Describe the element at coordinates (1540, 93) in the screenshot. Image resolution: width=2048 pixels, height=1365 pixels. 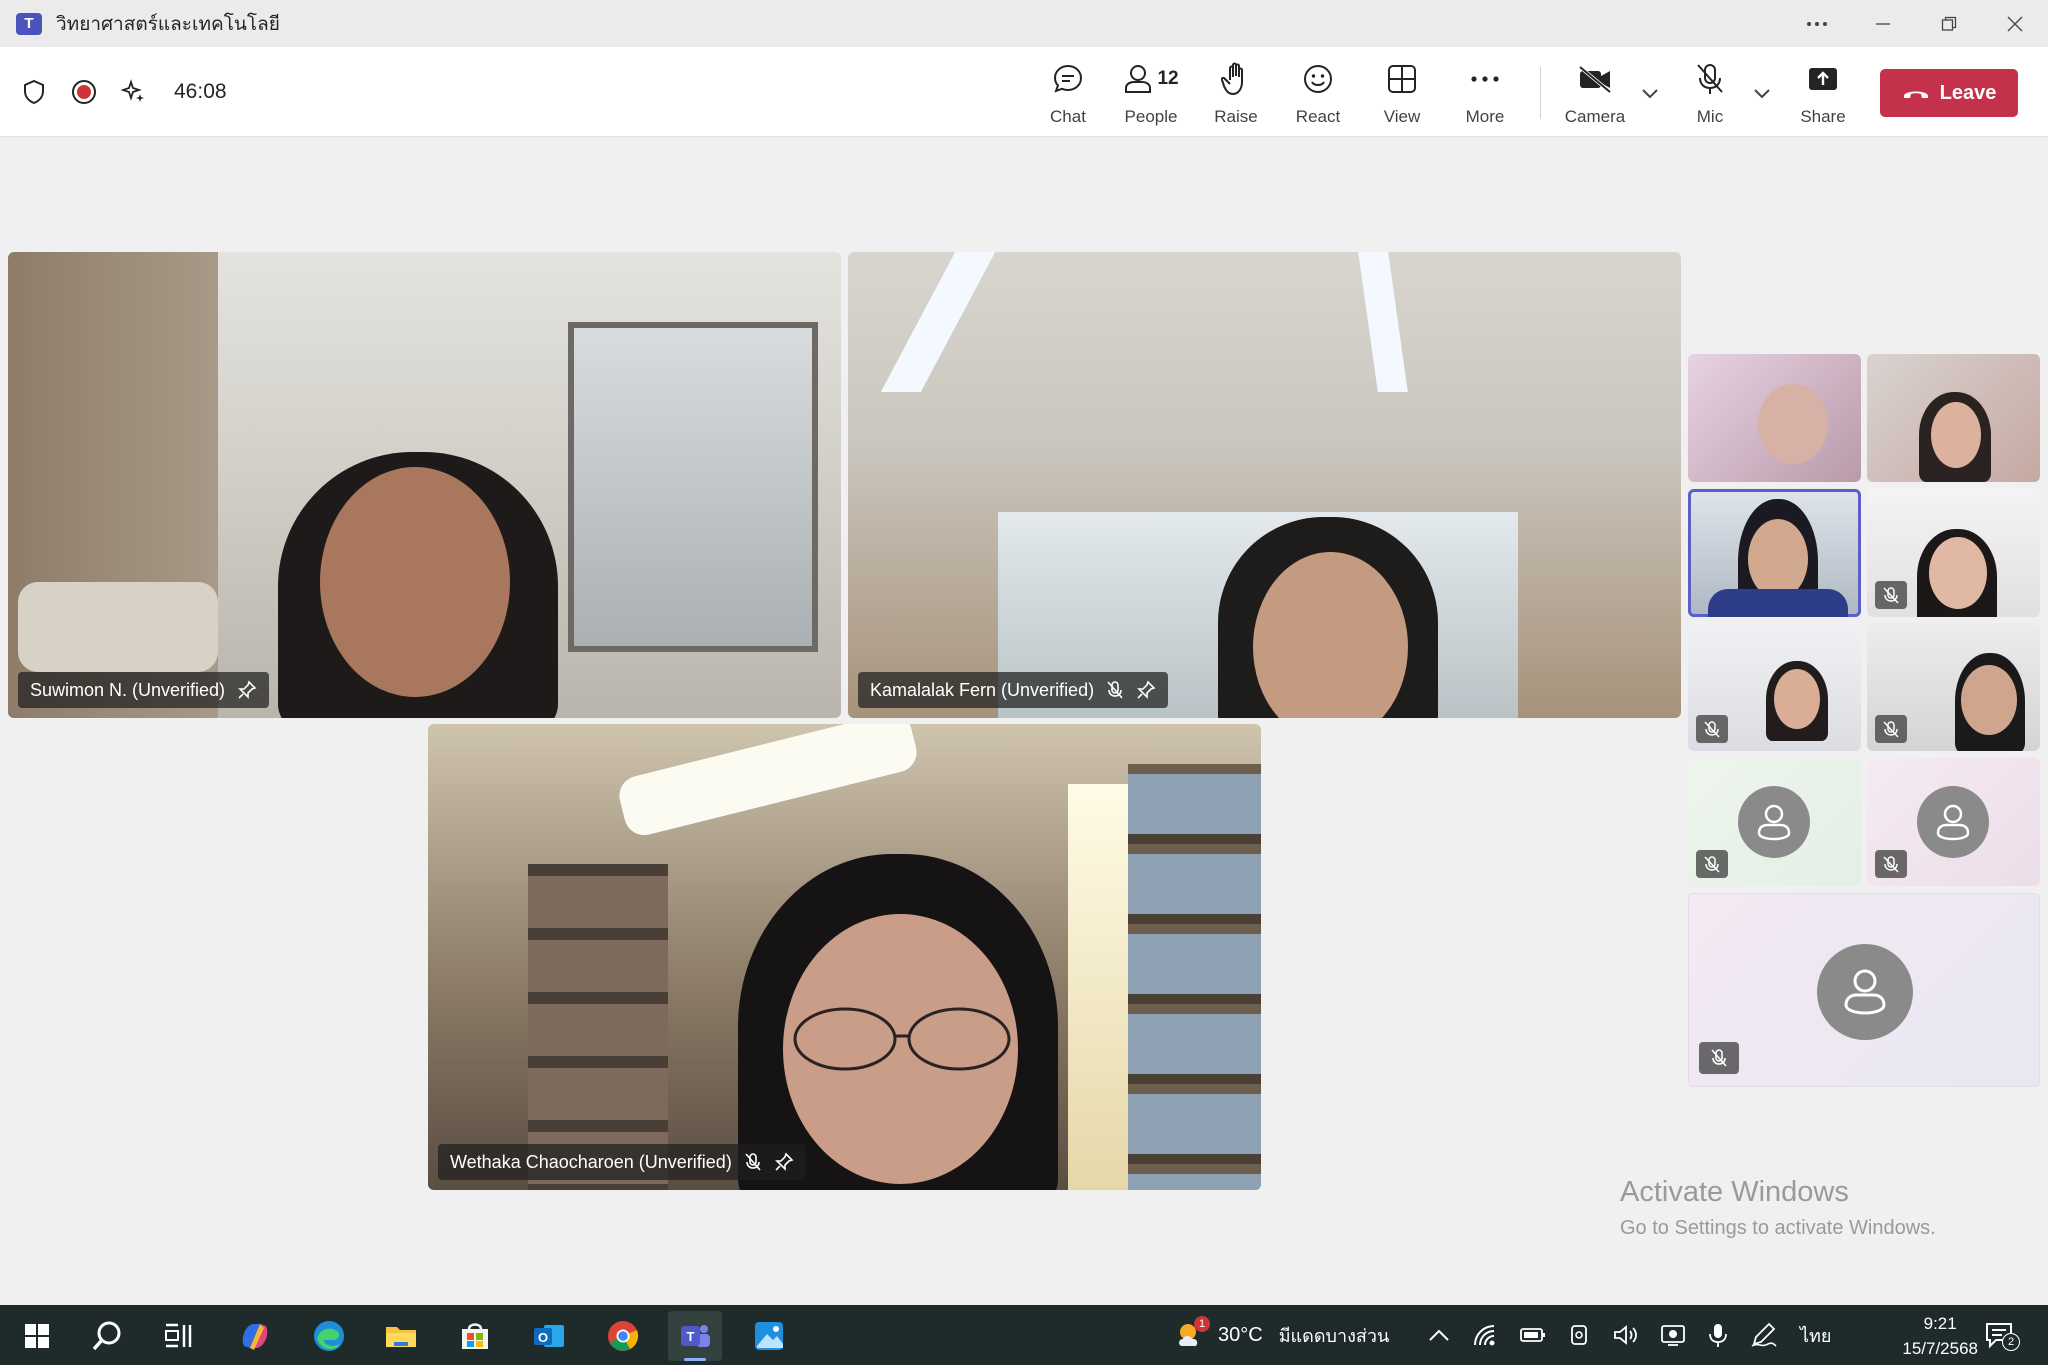
I see `toolbar-divider` at that location.